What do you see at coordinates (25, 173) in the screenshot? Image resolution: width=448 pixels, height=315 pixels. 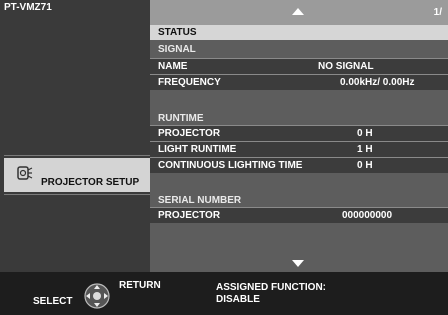 I see `projector-setup-icon` at bounding box center [25, 173].